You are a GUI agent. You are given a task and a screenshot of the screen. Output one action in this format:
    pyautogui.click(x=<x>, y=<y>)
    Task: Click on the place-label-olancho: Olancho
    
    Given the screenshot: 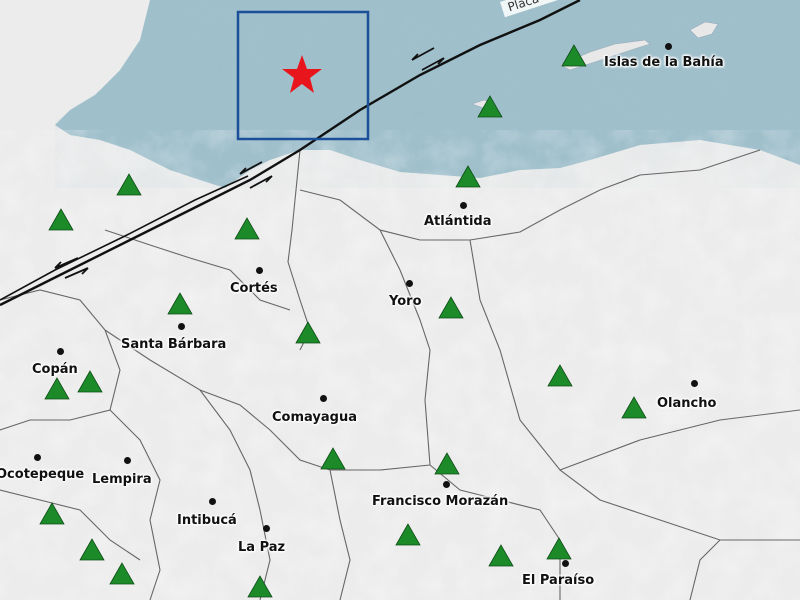 What is the action you would take?
    pyautogui.click(x=686, y=403)
    